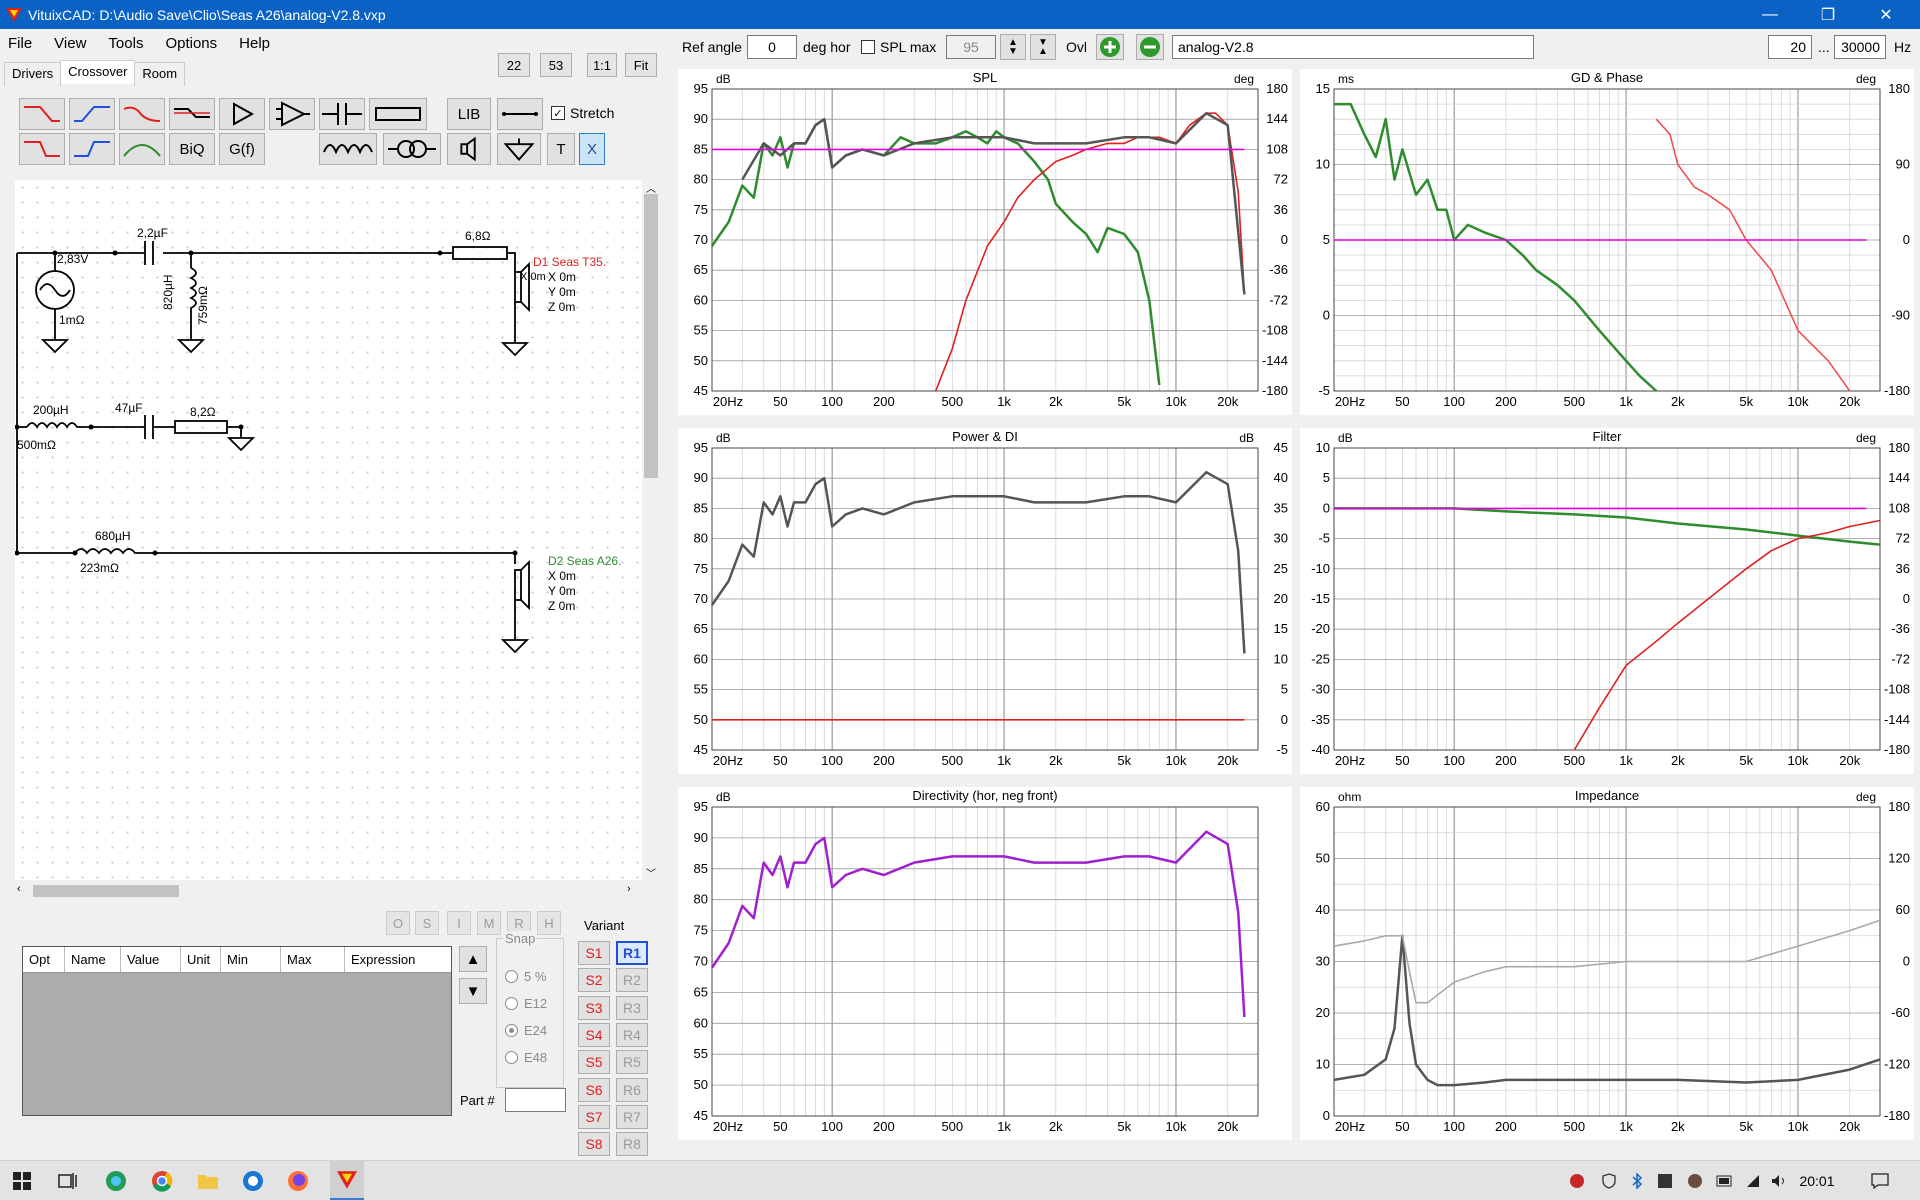 The image size is (1920, 1200). Describe the element at coordinates (1770, 14) in the screenshot. I see `minimize-button: —` at that location.